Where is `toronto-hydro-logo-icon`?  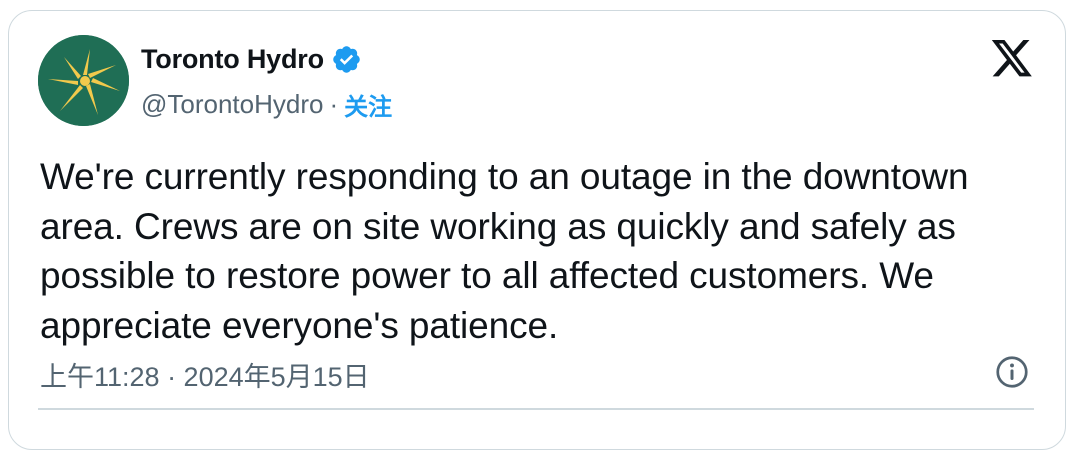
toronto-hydro-logo-icon is located at coordinates (83, 80).